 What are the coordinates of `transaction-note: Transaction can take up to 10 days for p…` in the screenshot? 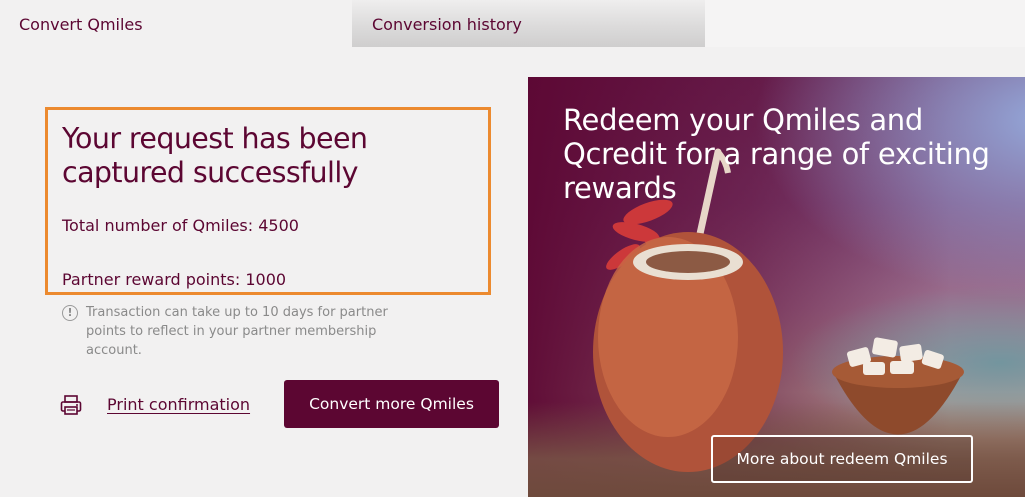 It's located at (237, 331).